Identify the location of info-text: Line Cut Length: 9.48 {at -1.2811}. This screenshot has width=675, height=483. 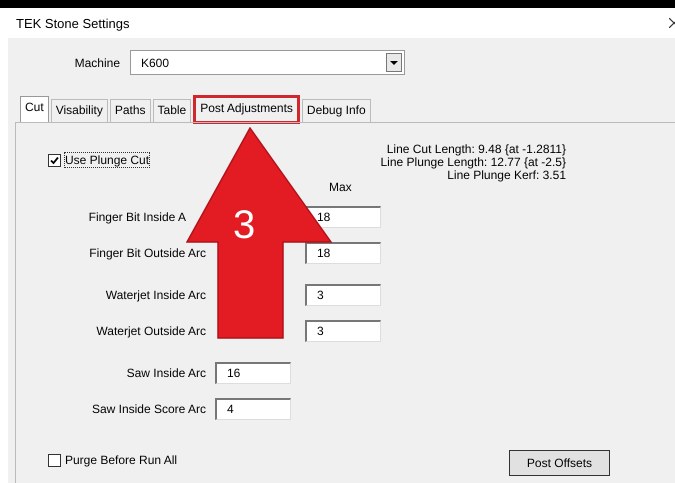
(476, 149).